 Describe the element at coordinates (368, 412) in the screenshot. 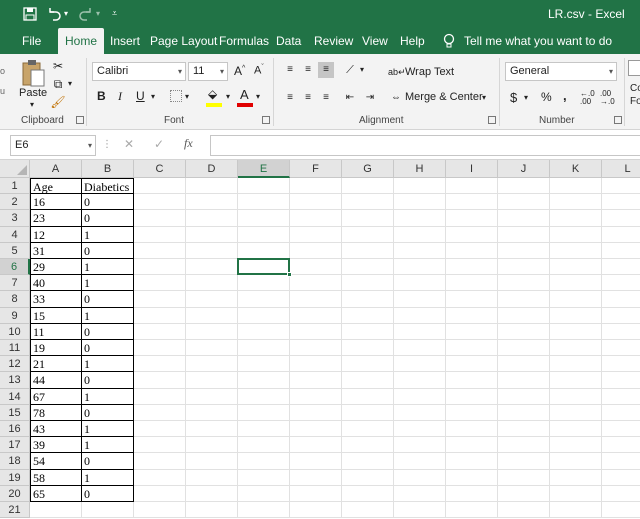

I see `cell-g15` at that location.